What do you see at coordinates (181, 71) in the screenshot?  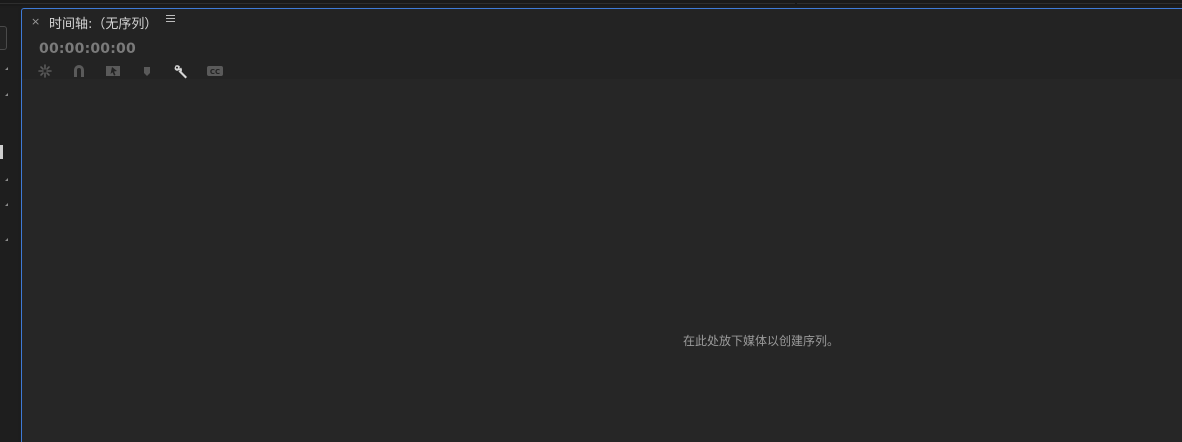 I see `timeline-settings-wrench-icon` at bounding box center [181, 71].